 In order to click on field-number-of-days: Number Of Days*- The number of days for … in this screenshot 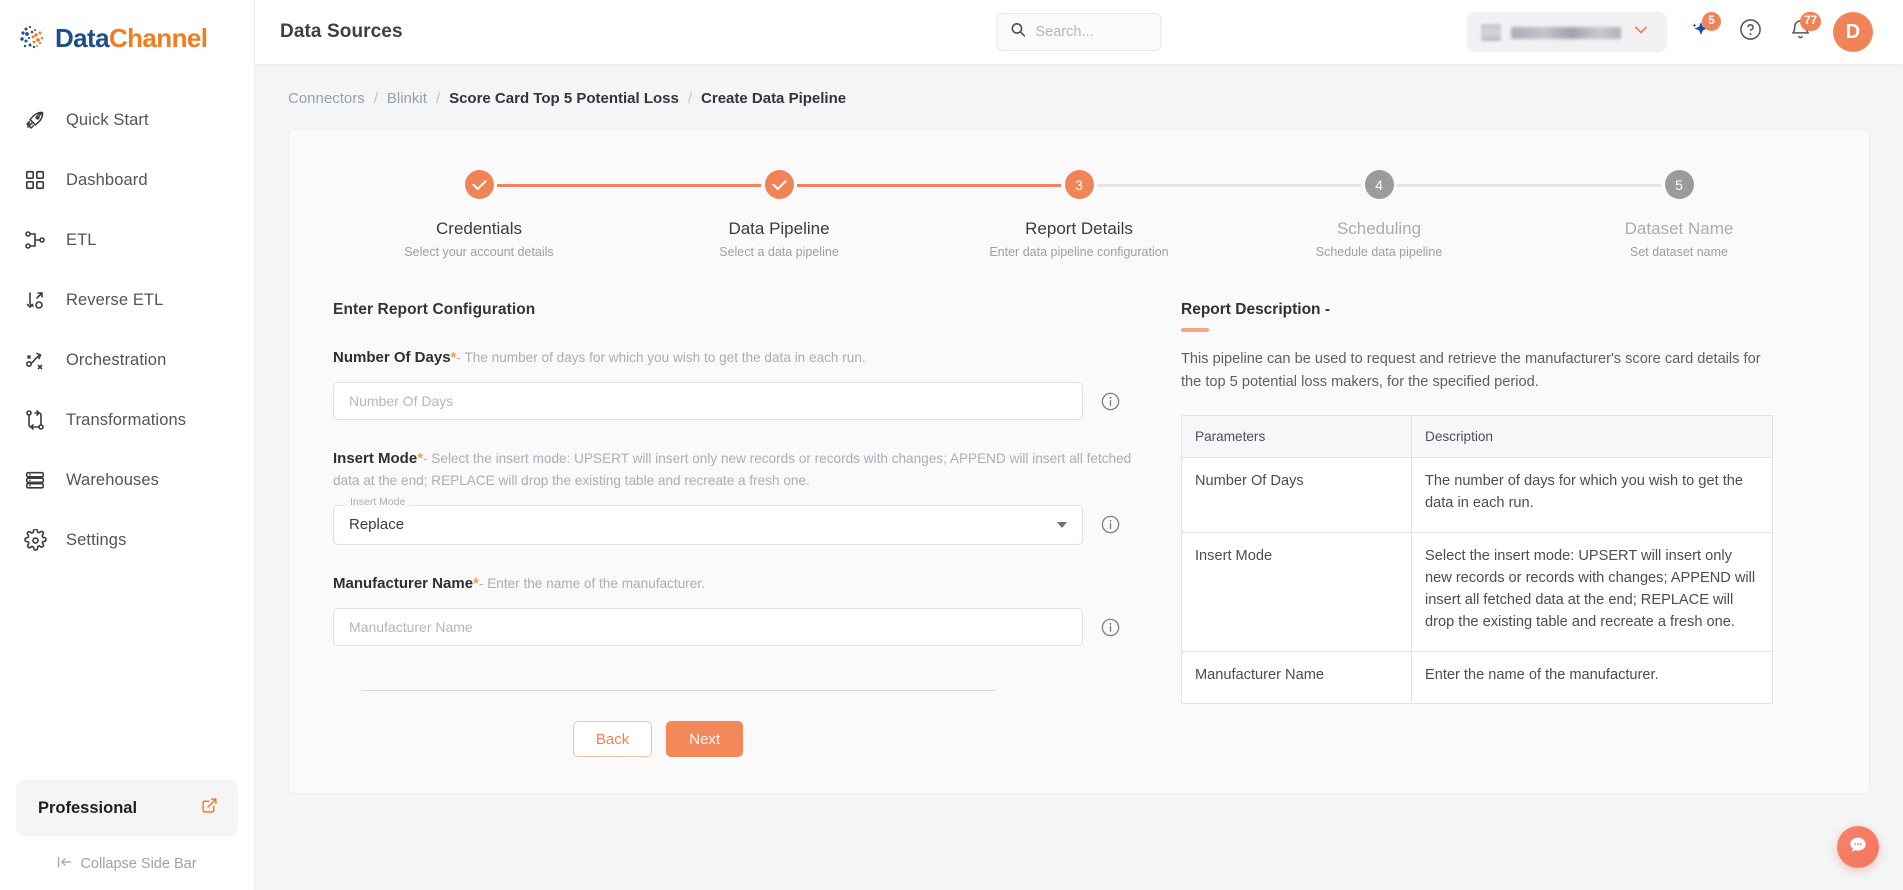, I will do `click(733, 384)`.